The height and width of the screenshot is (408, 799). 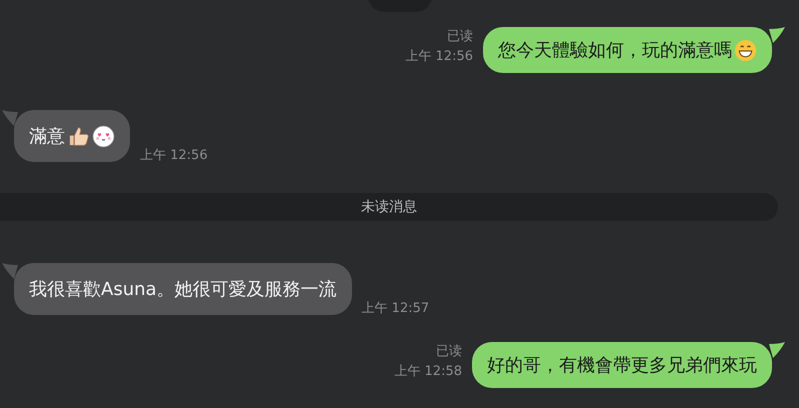 I want to click on message-text: 滿意, so click(x=47, y=136).